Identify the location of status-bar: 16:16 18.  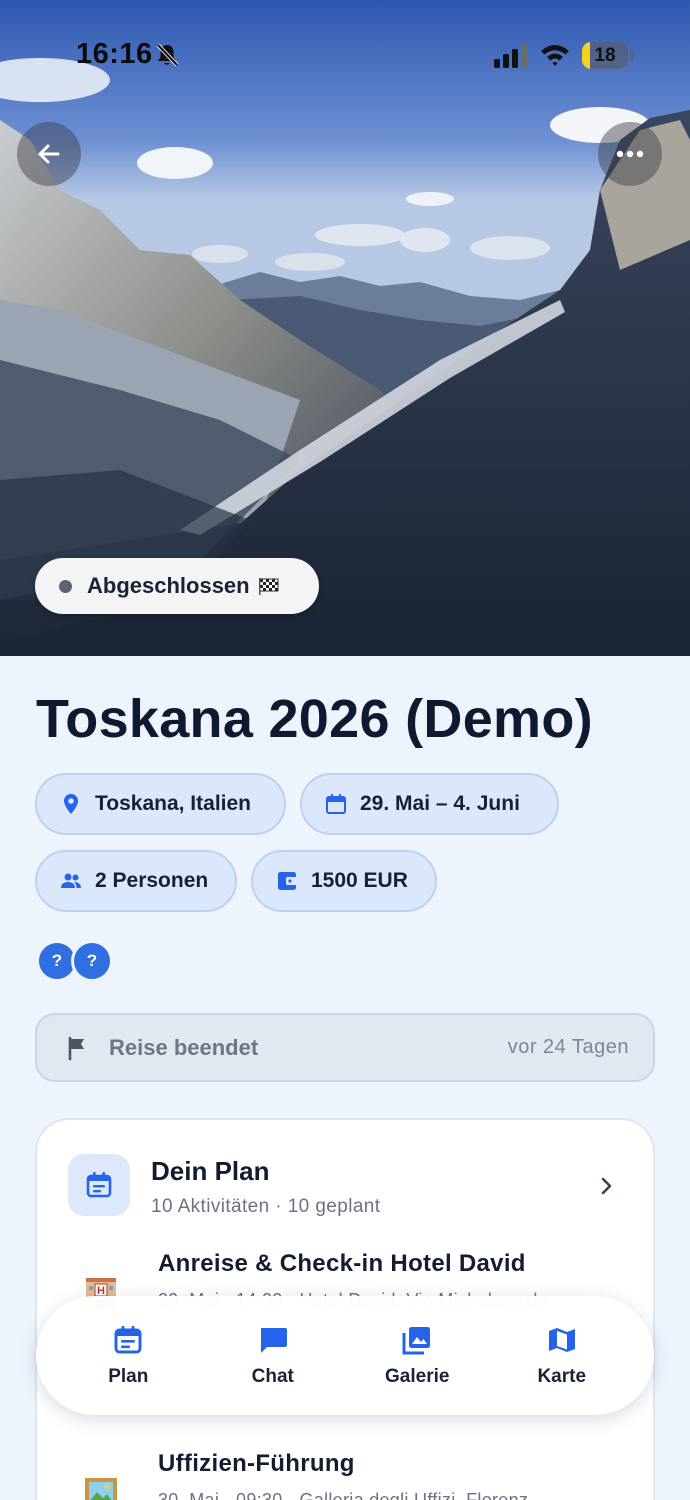
(345, 55).